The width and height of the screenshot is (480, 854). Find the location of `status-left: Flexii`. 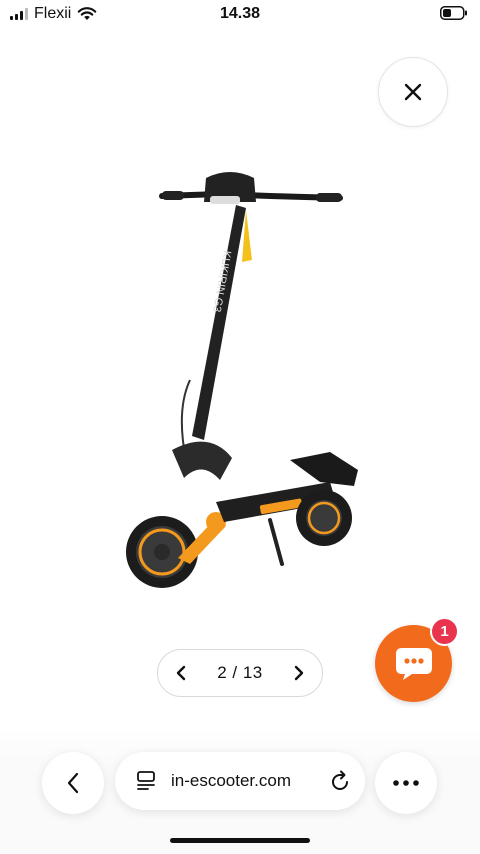

status-left: Flexii is located at coordinates (53, 14).